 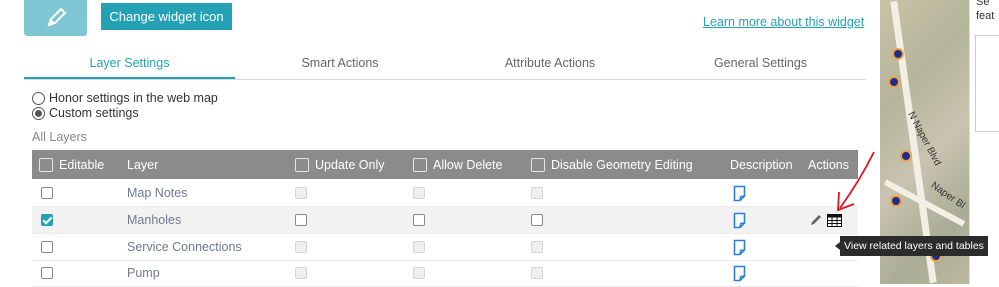 What do you see at coordinates (302, 164) in the screenshot?
I see `update-only-all-checkbox` at bounding box center [302, 164].